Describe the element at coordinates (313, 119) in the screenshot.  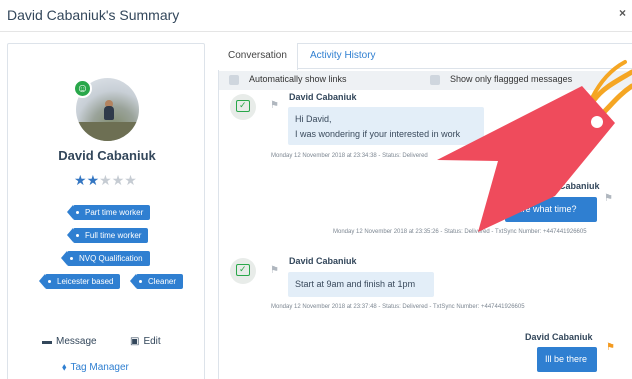
I see `message-text-line: Hi David,` at that location.